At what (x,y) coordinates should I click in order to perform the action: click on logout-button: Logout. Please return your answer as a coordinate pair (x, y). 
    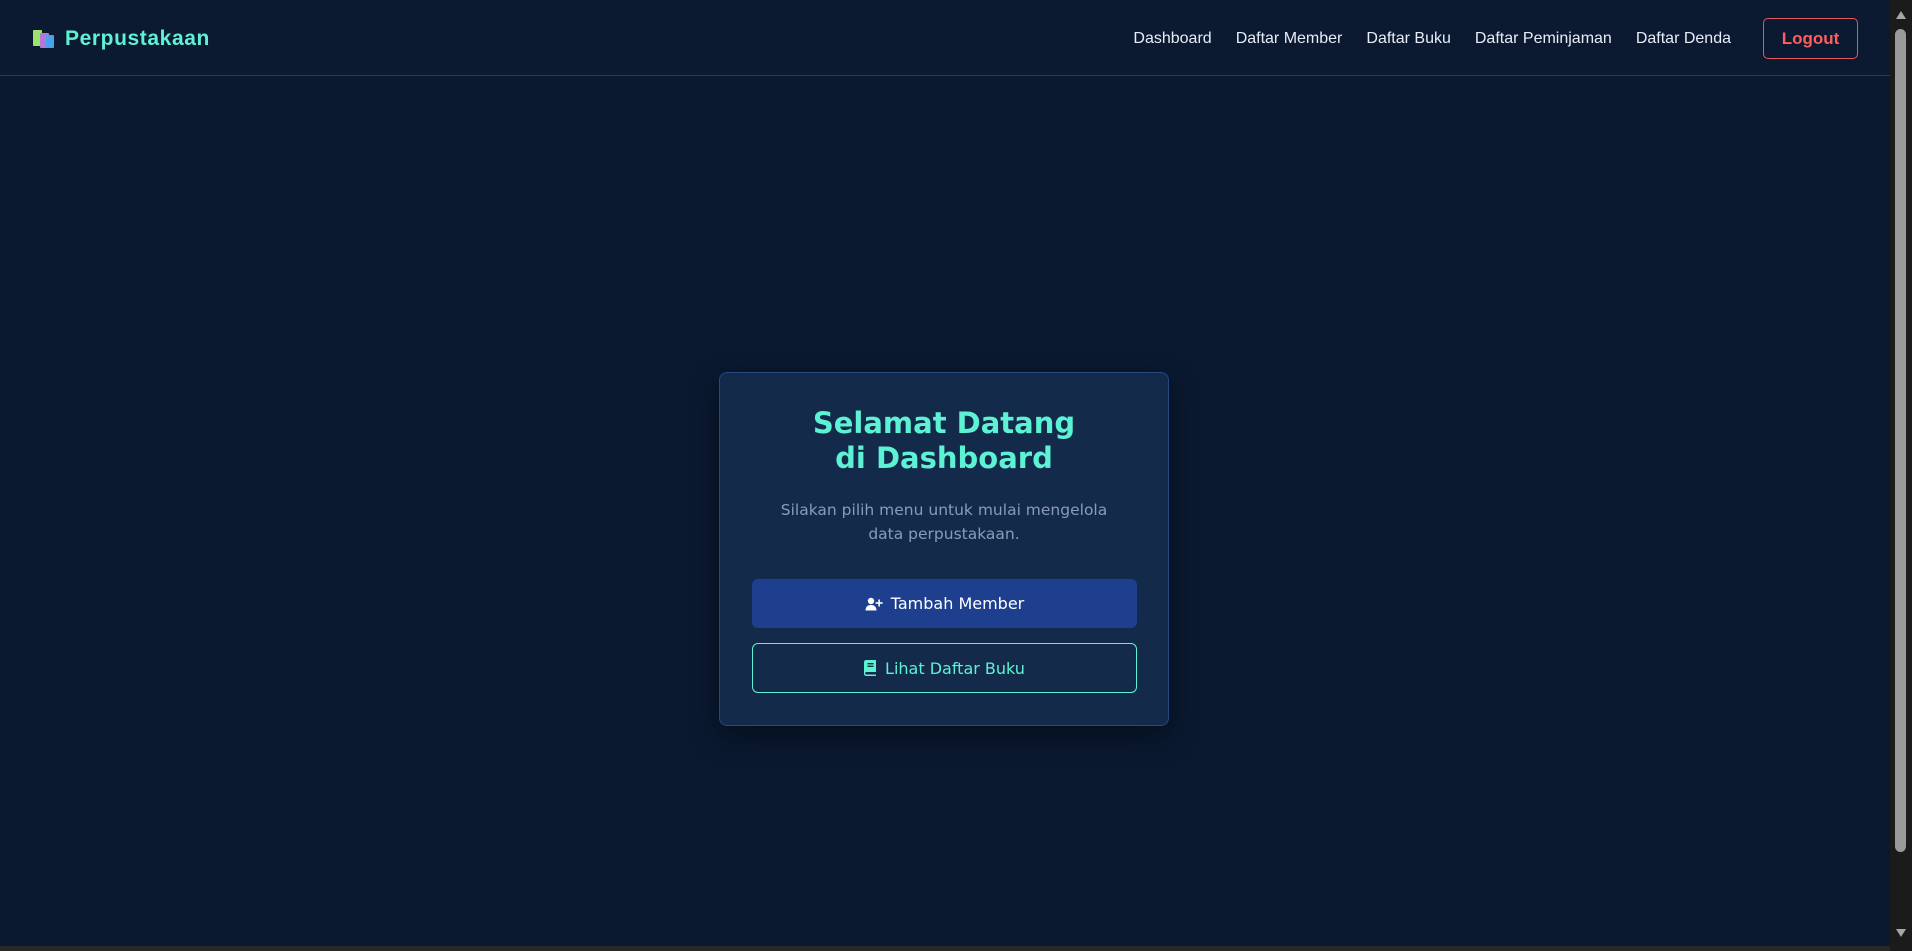
    Looking at the image, I should click on (1810, 38).